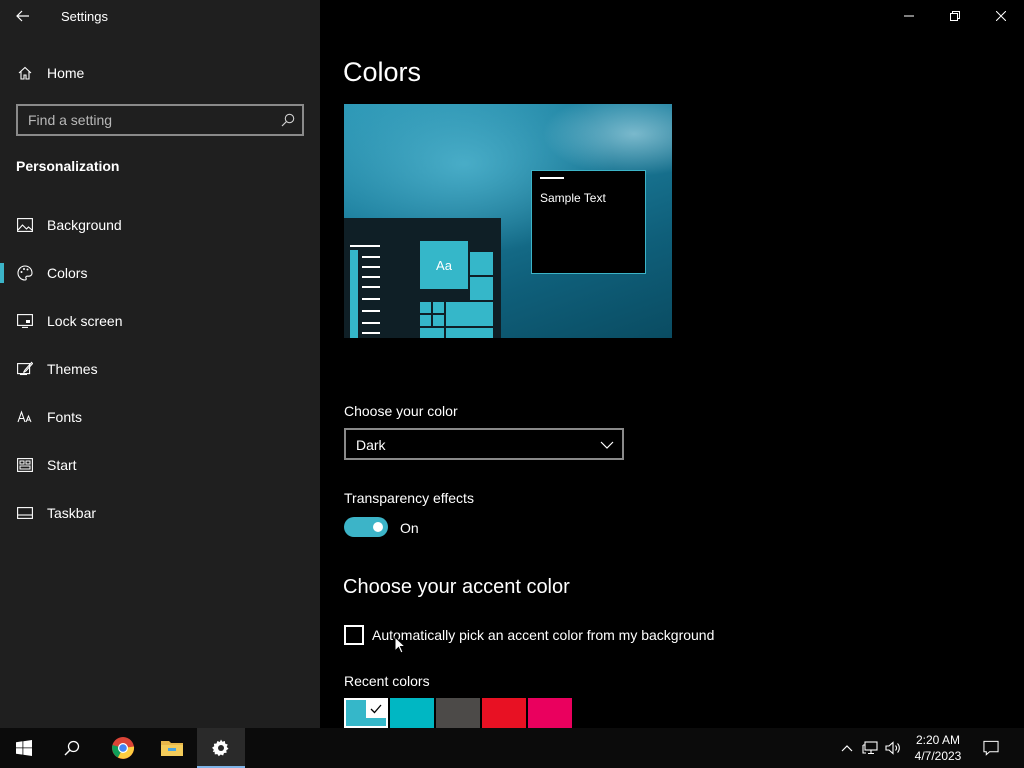  What do you see at coordinates (72, 369) in the screenshot?
I see `sidebar-item-label: Themes` at bounding box center [72, 369].